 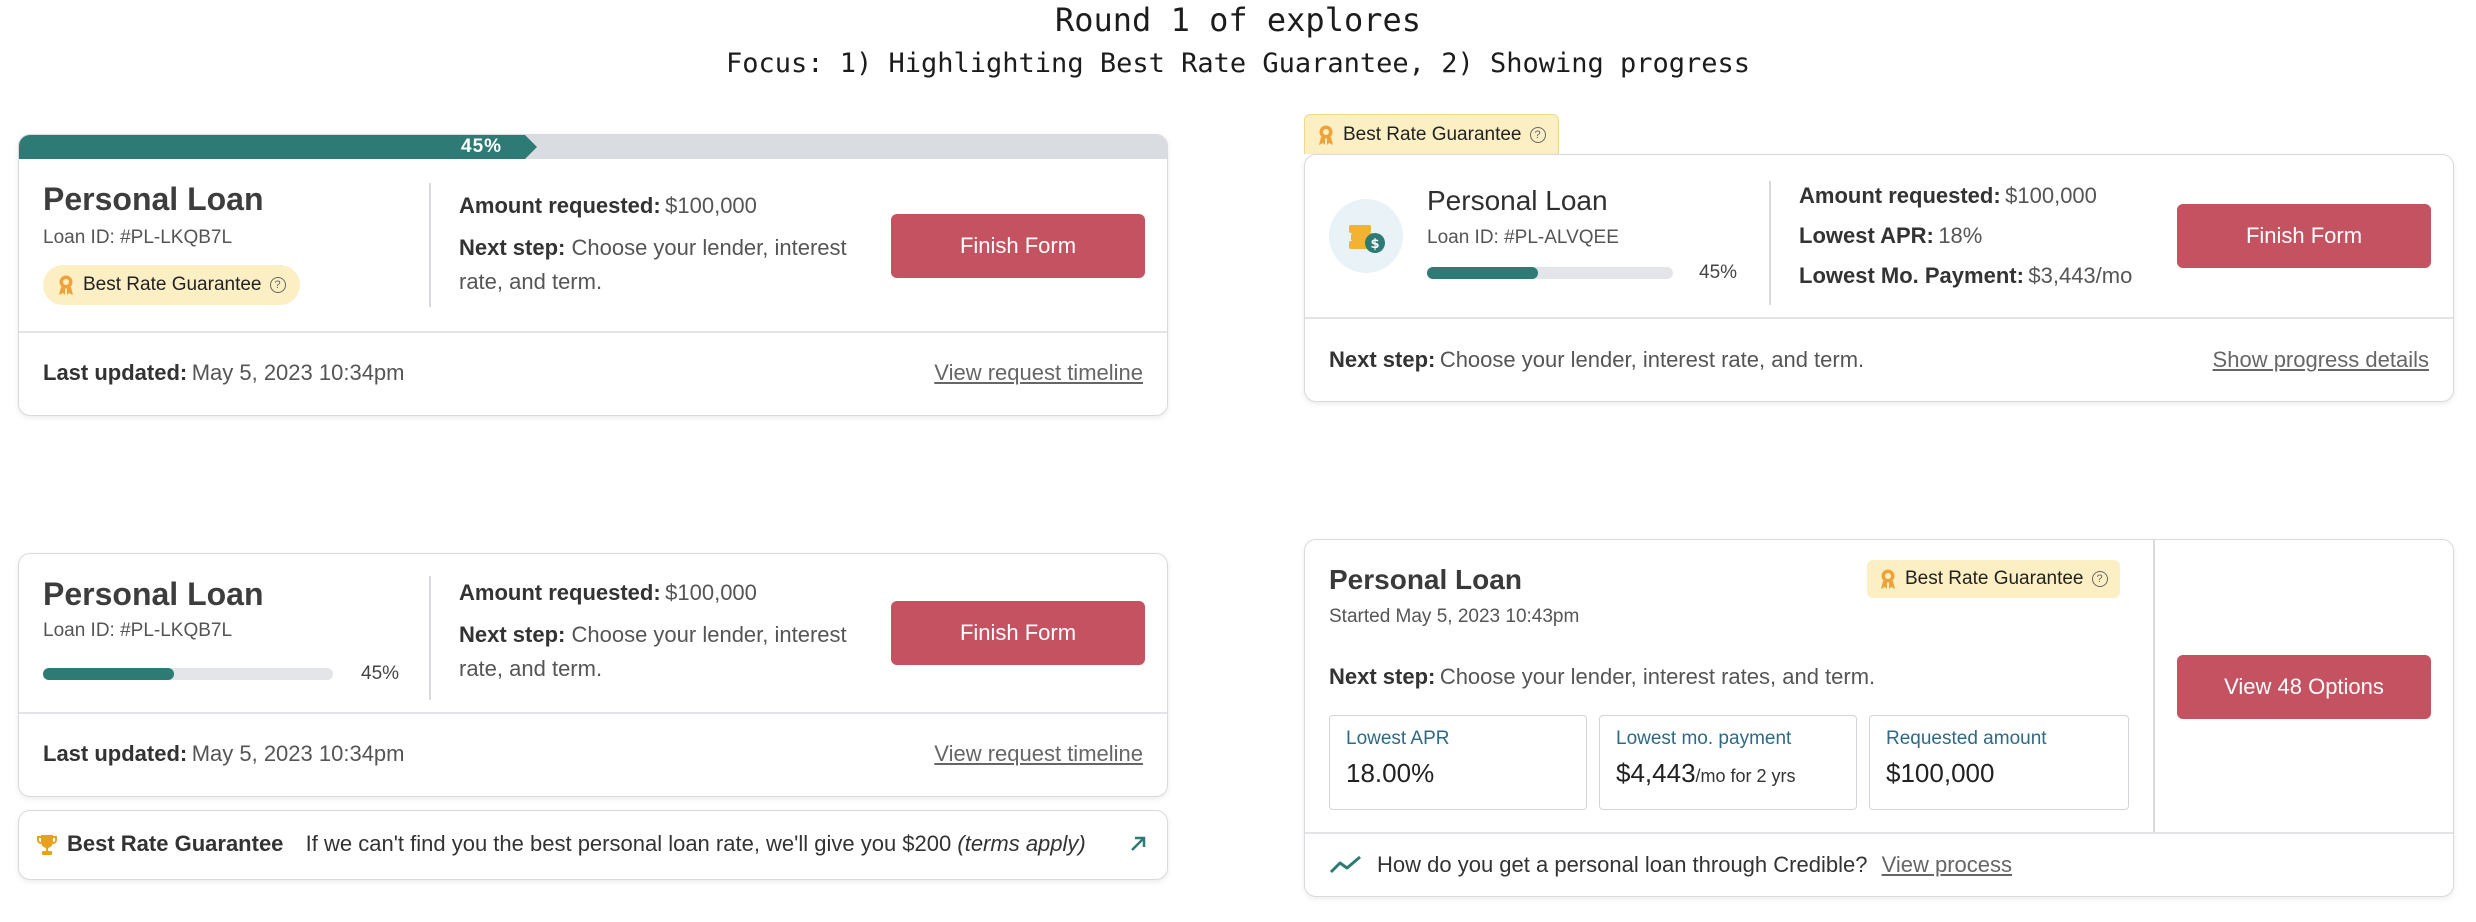 What do you see at coordinates (1238, 20) in the screenshot?
I see `page-title: Round 1 of explores` at bounding box center [1238, 20].